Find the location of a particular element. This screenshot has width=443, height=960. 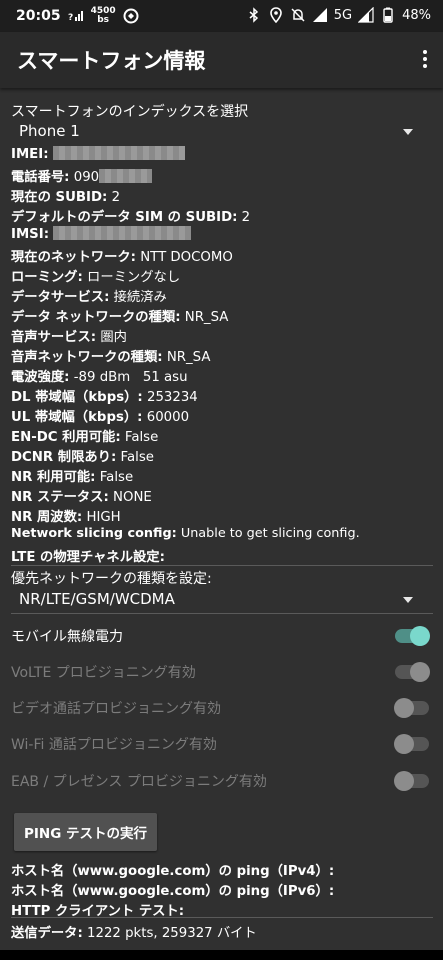

phone-index-dropdown-icon is located at coordinates (408, 132).